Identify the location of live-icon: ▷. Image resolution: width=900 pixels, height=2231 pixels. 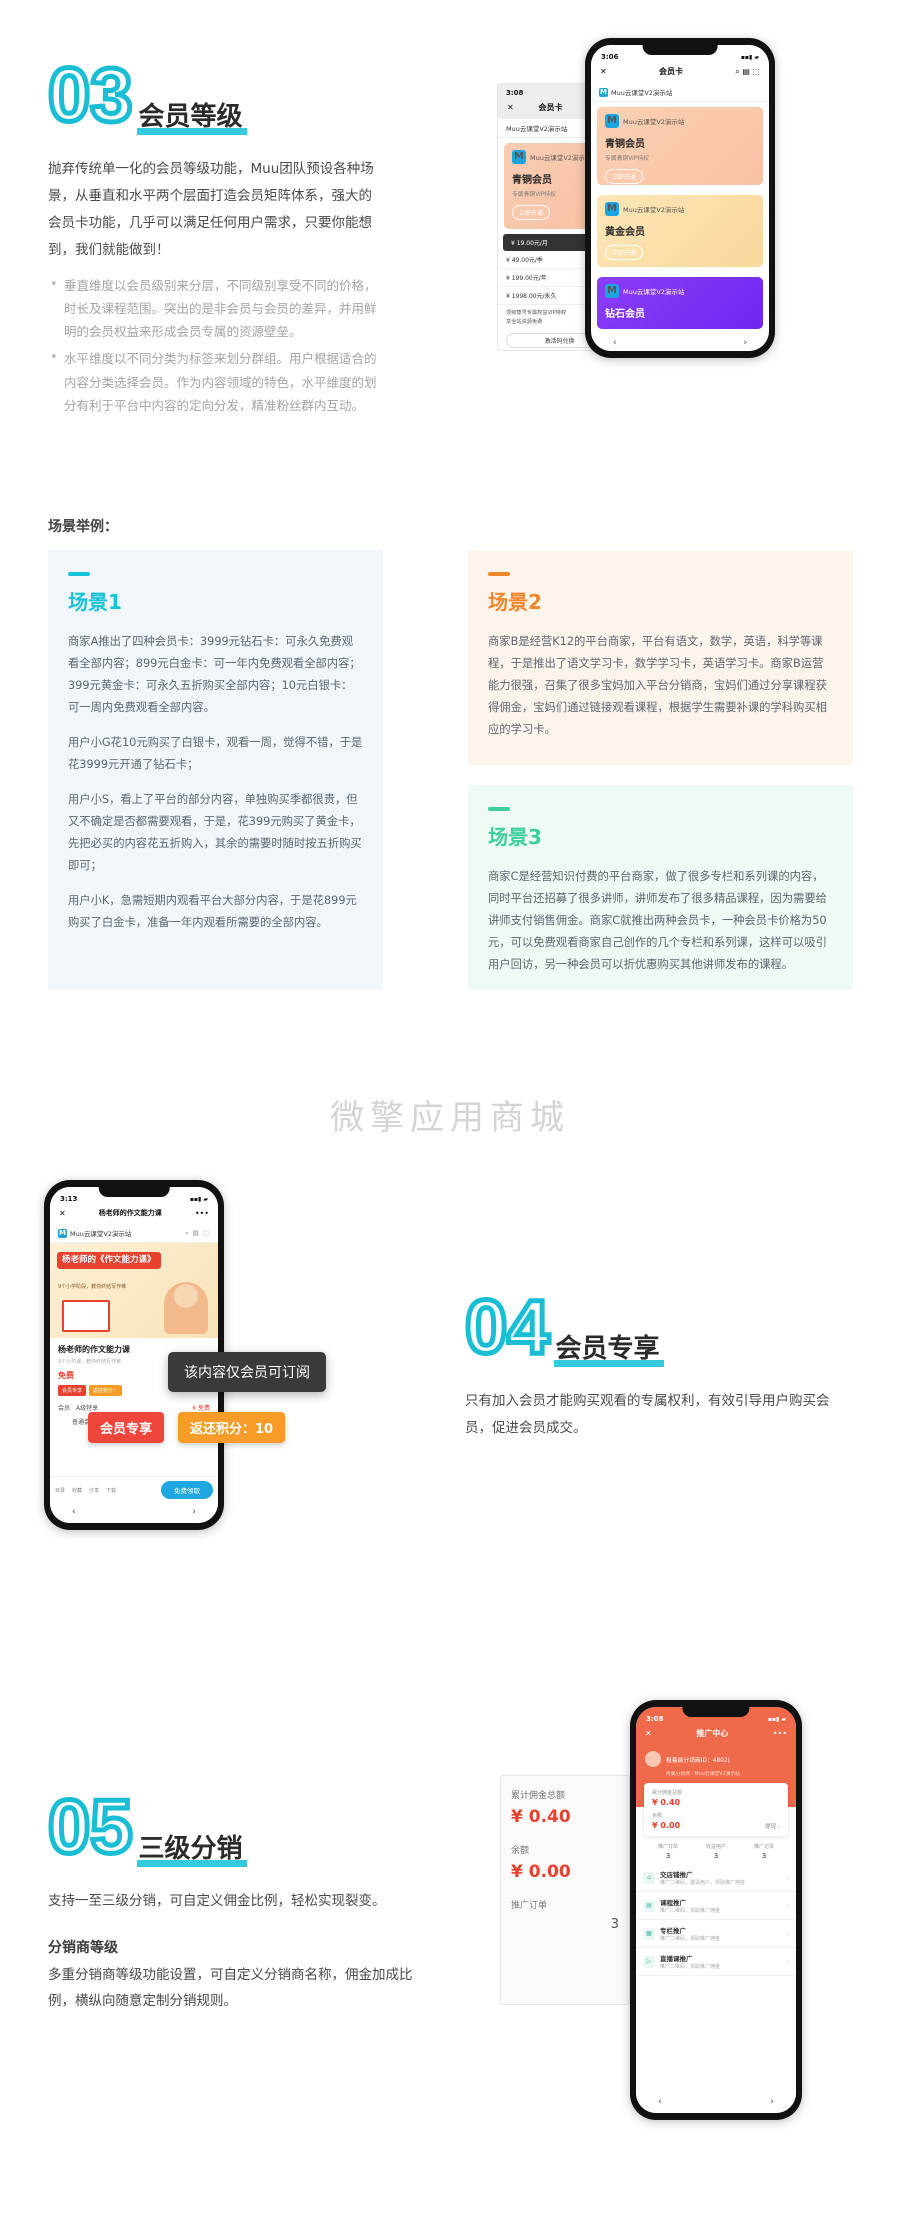
(649, 1961).